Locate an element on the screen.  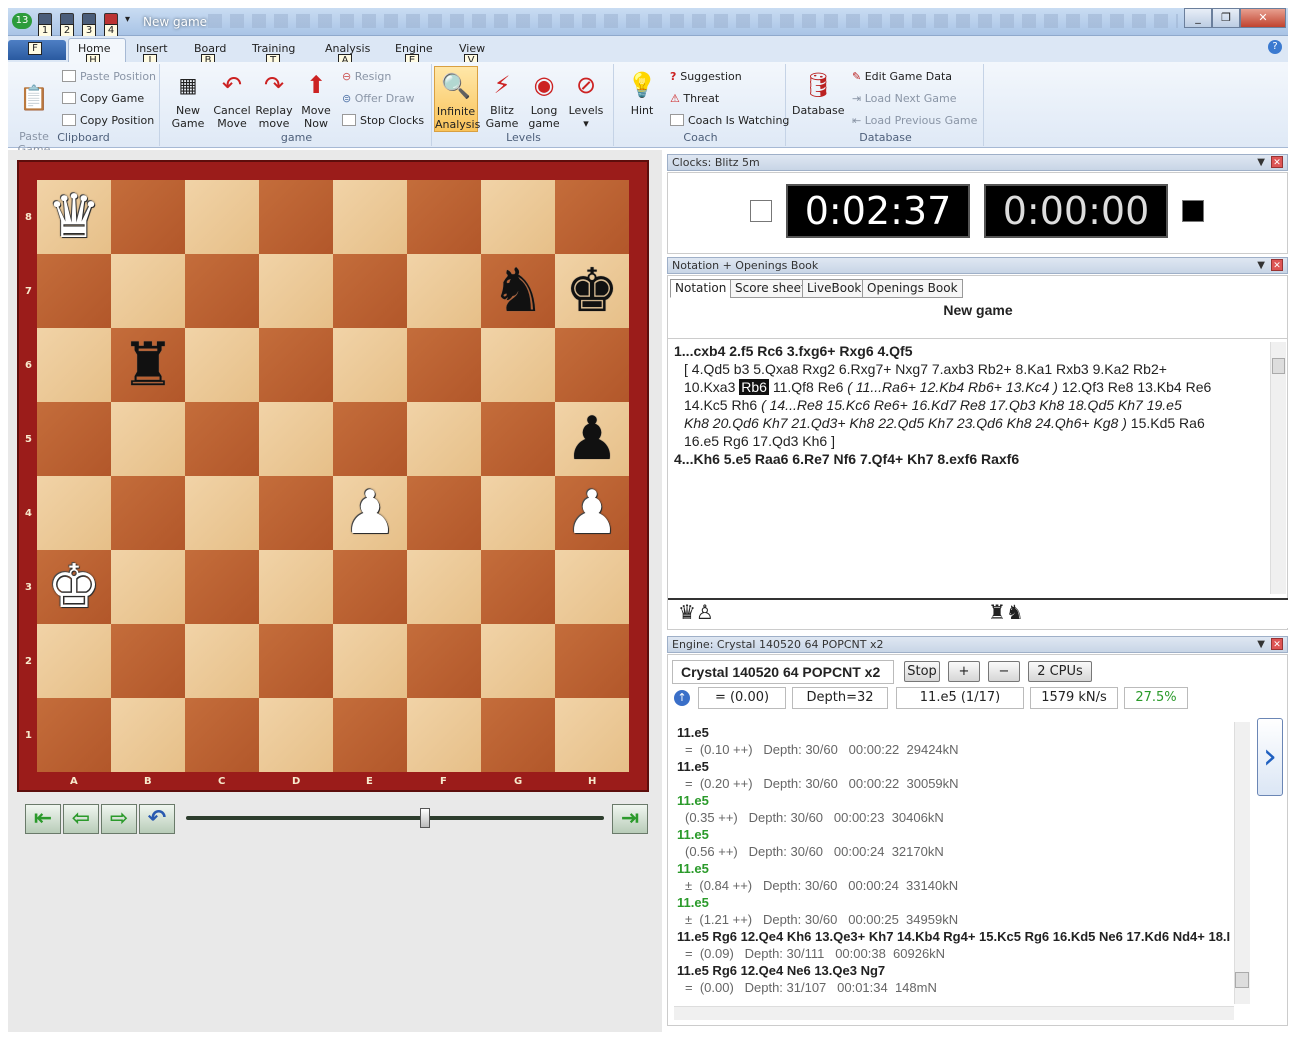
resign-button: ⊖ Resign is located at coordinates (366, 76).